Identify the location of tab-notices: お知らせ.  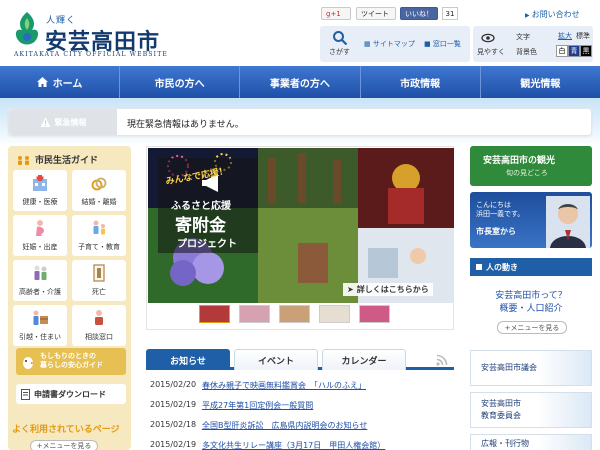
(188, 359).